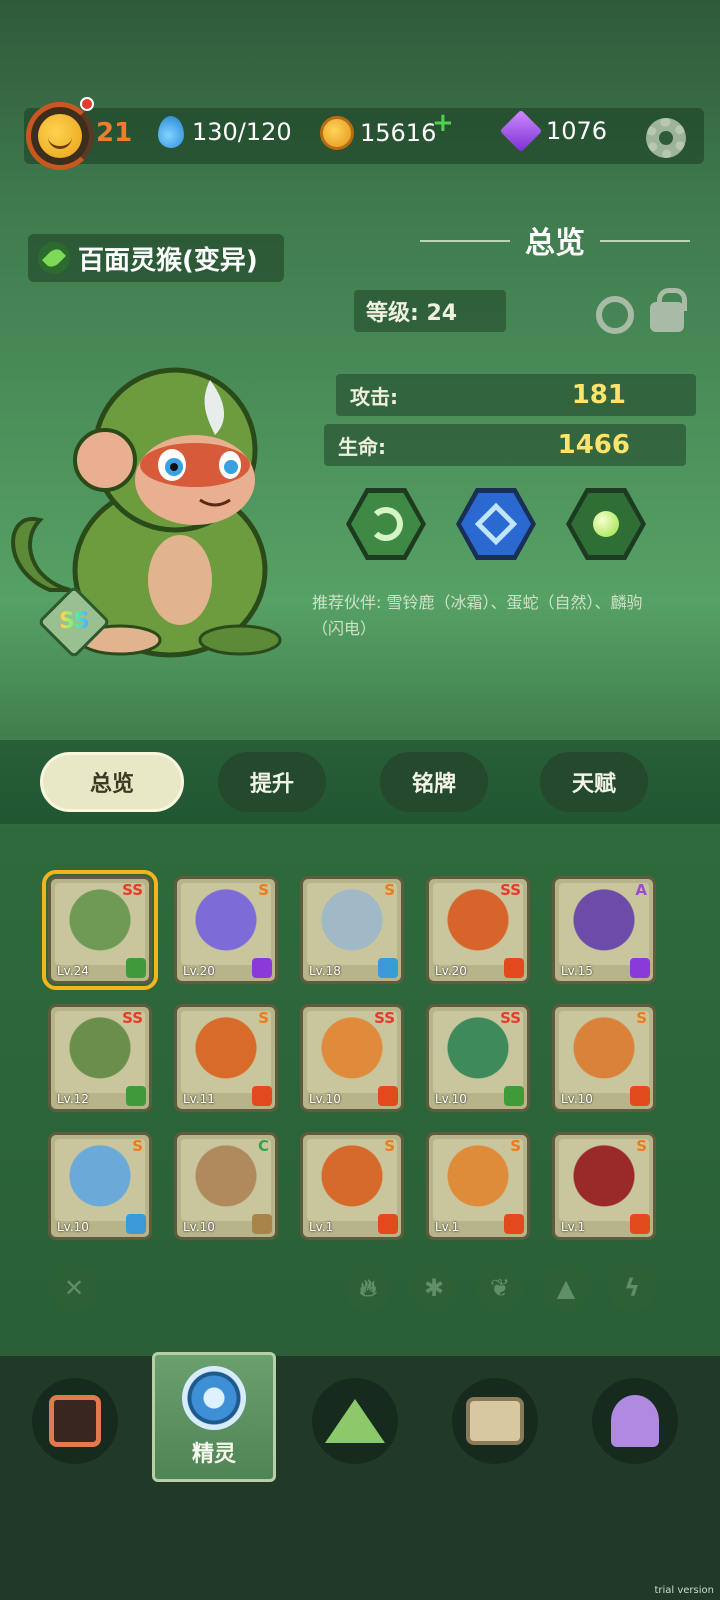  What do you see at coordinates (594, 782) in the screenshot?
I see `tab-talent: 天赋` at bounding box center [594, 782].